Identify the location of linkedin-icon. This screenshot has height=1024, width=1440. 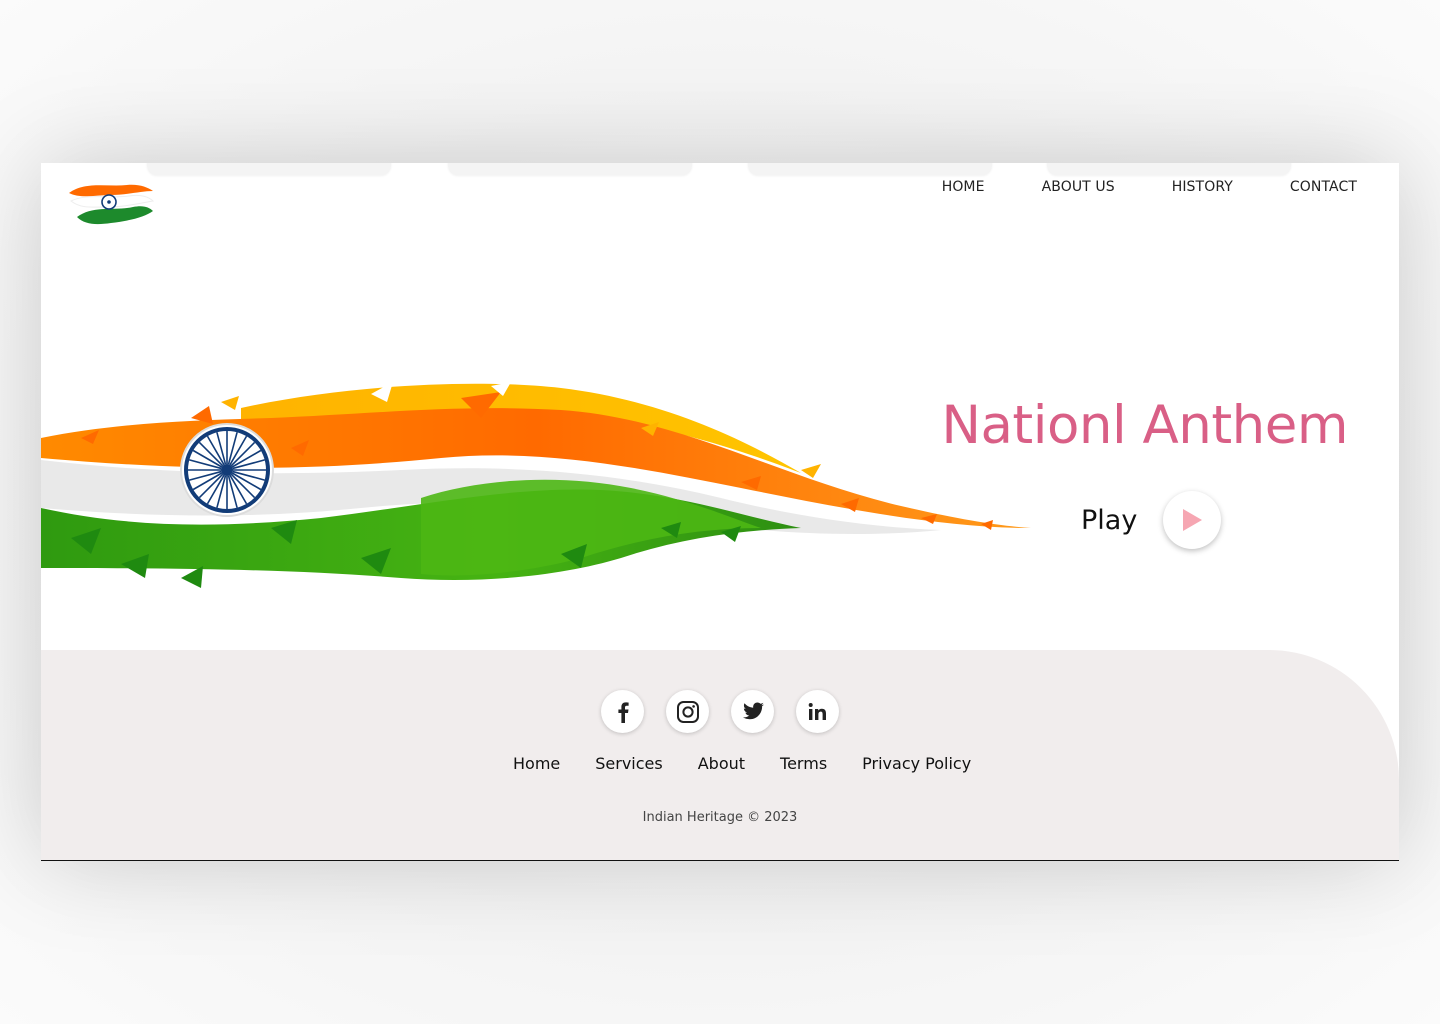
(817, 711).